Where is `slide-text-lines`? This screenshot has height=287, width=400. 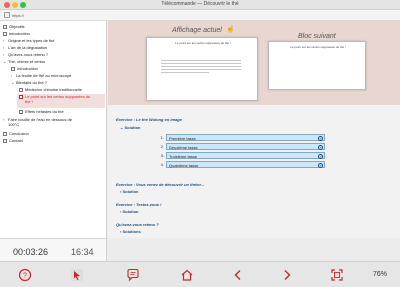
slide-text-lines is located at coordinates (201, 67).